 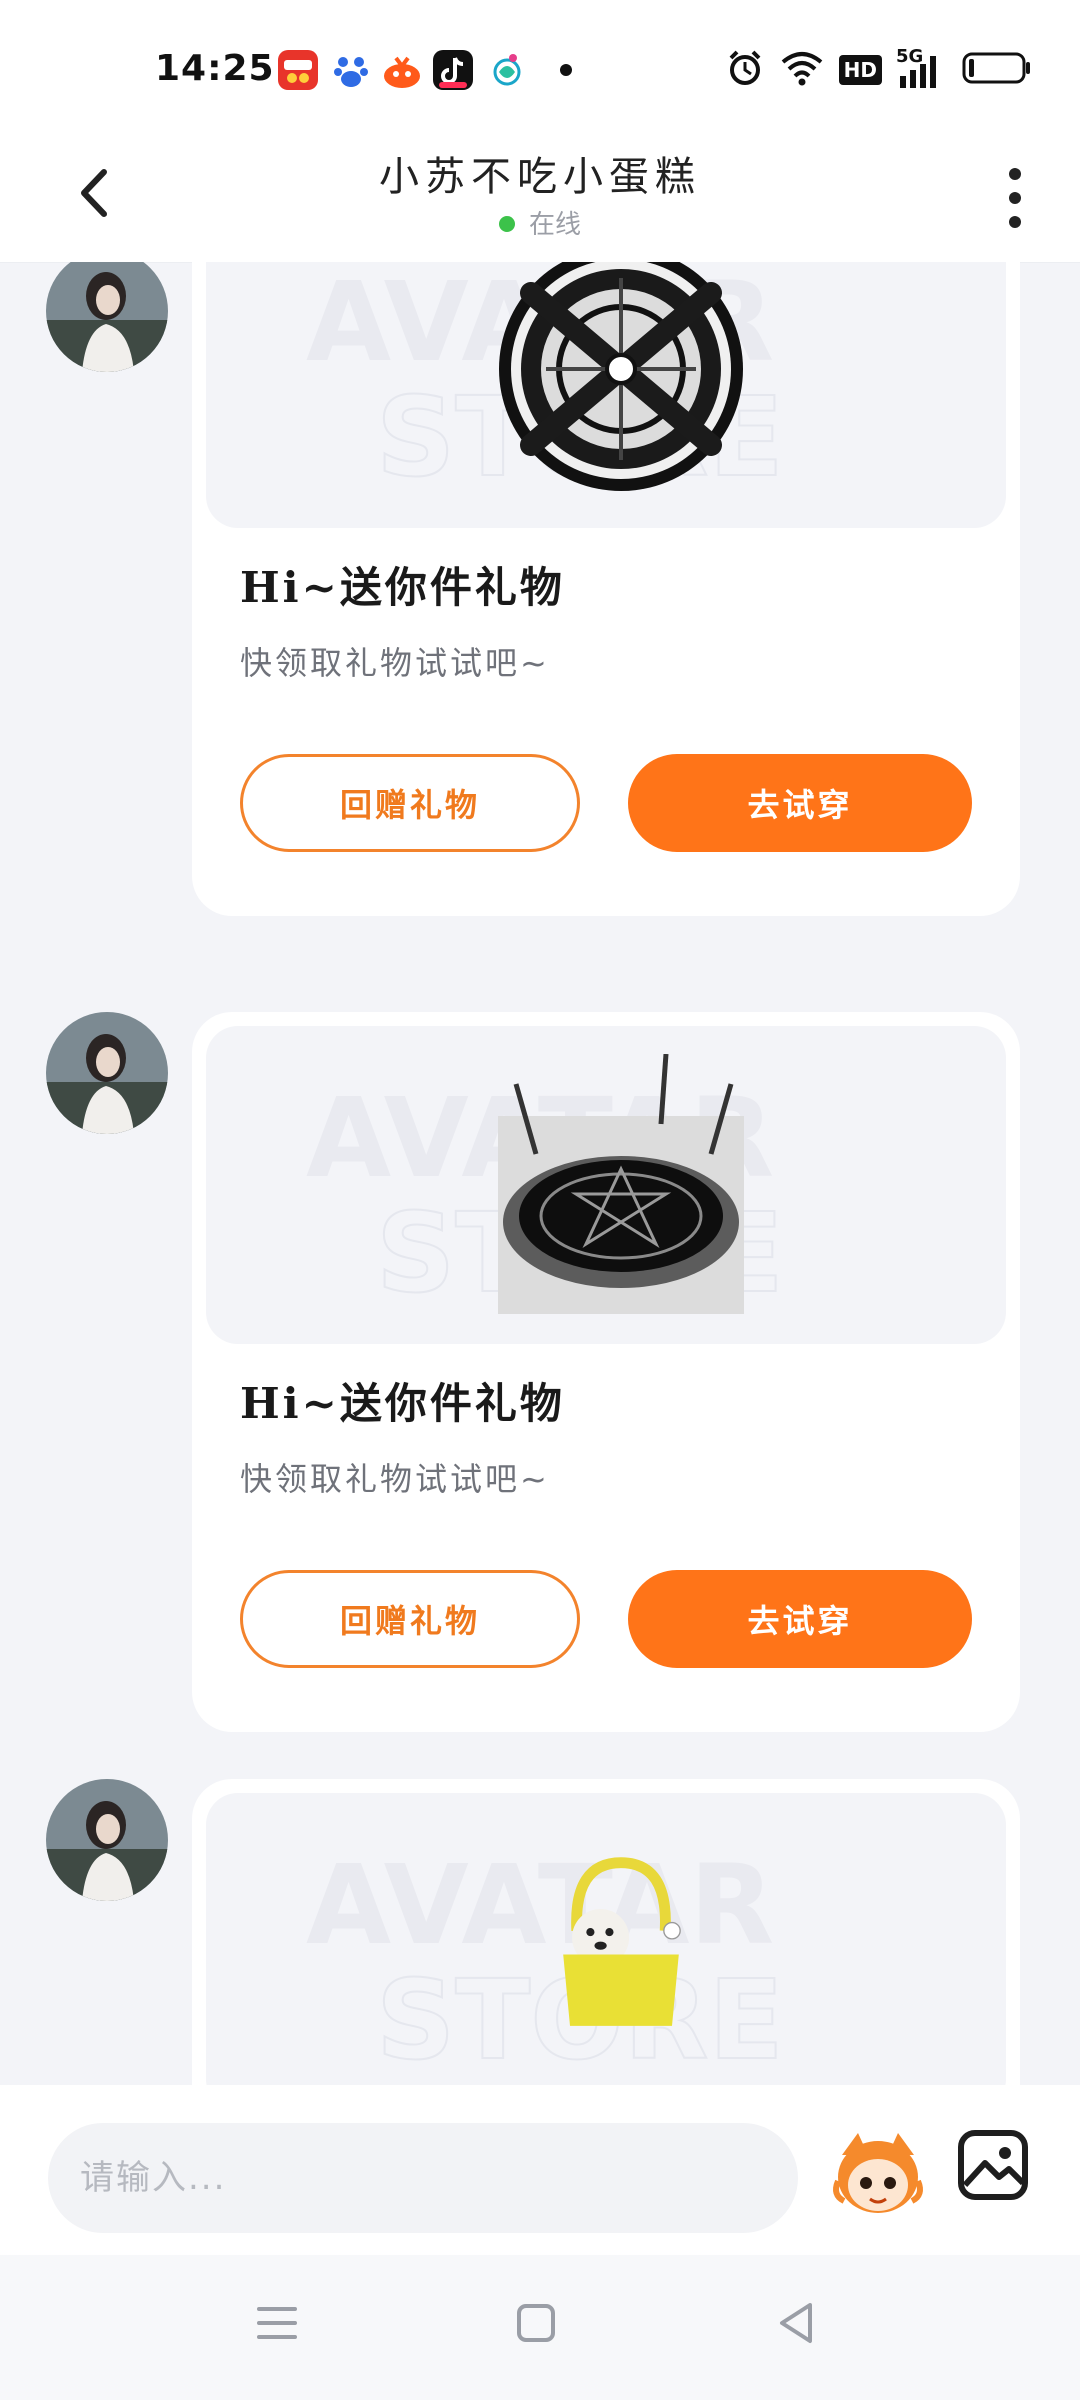 I want to click on wifi-icon, so click(x=802, y=70).